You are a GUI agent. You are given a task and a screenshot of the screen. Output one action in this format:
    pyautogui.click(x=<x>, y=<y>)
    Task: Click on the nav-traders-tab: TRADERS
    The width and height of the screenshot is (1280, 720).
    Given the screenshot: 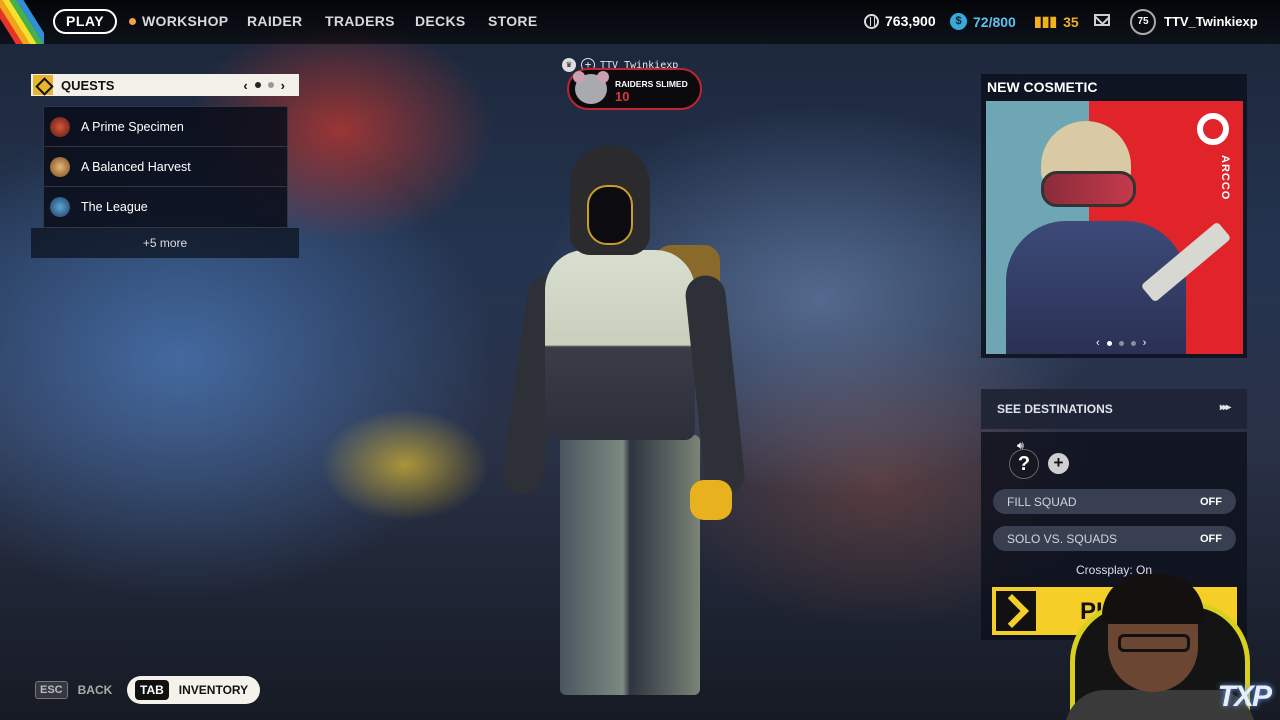 What is the action you would take?
    pyautogui.click(x=360, y=21)
    